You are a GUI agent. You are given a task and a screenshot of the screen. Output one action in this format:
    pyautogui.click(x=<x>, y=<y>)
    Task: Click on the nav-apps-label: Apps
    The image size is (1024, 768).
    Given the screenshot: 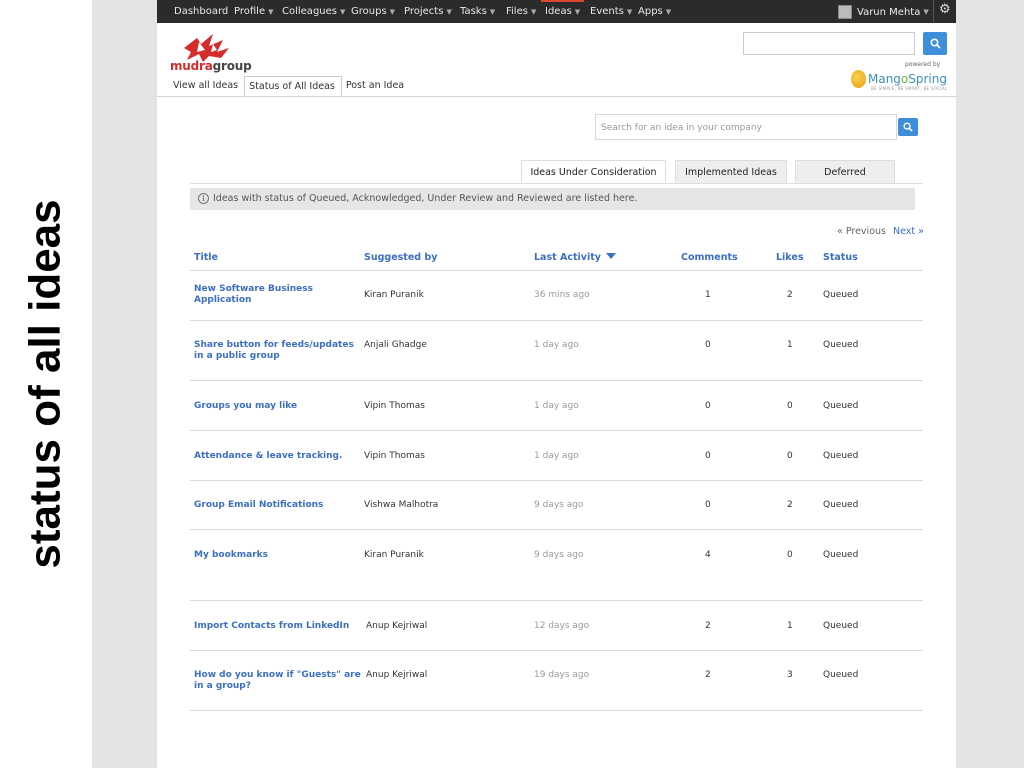 What is the action you would take?
    pyautogui.click(x=650, y=11)
    